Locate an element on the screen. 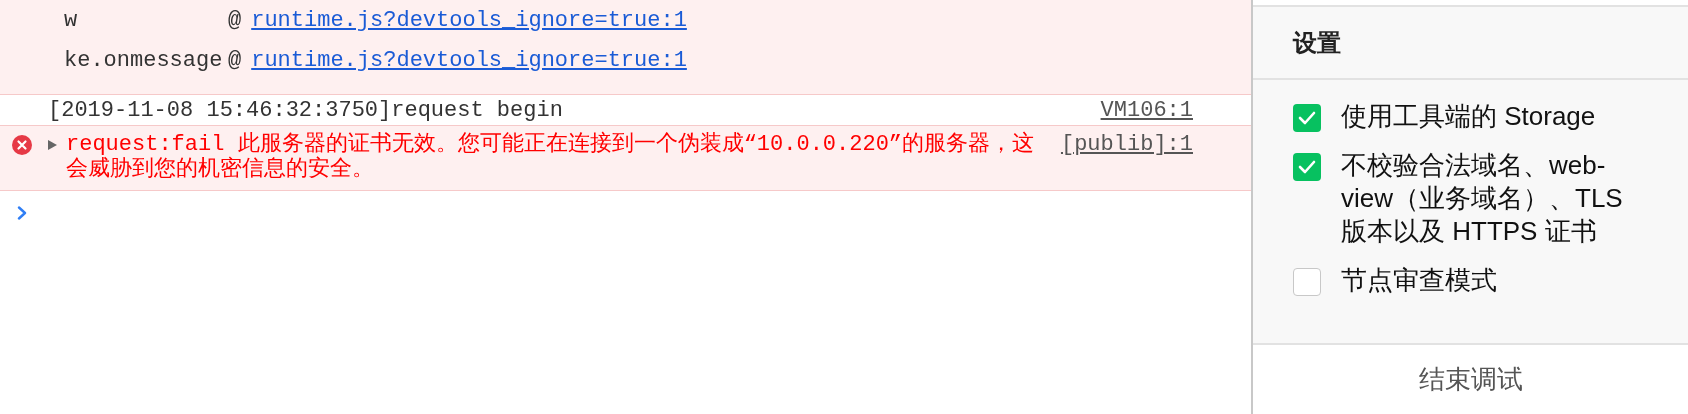  checkbox-label: 不校验合法域名、web-view（业务域名）、TLS 版本以及 HTTPS 证书 is located at coordinates (1482, 198).